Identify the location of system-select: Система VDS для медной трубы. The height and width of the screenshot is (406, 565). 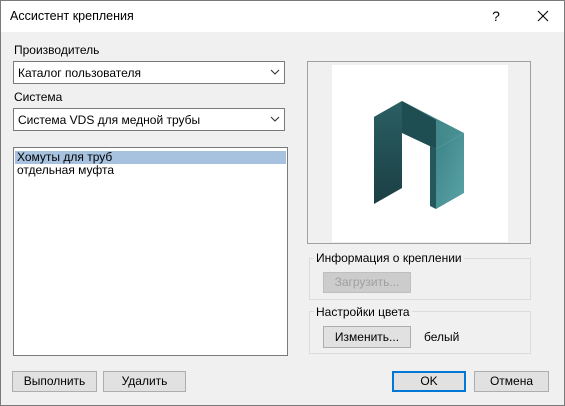
(149, 119).